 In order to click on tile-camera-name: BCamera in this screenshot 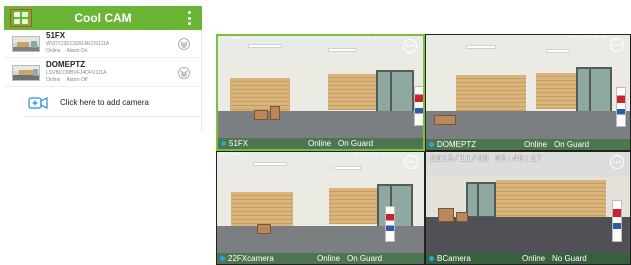, I will do `click(454, 258)`.